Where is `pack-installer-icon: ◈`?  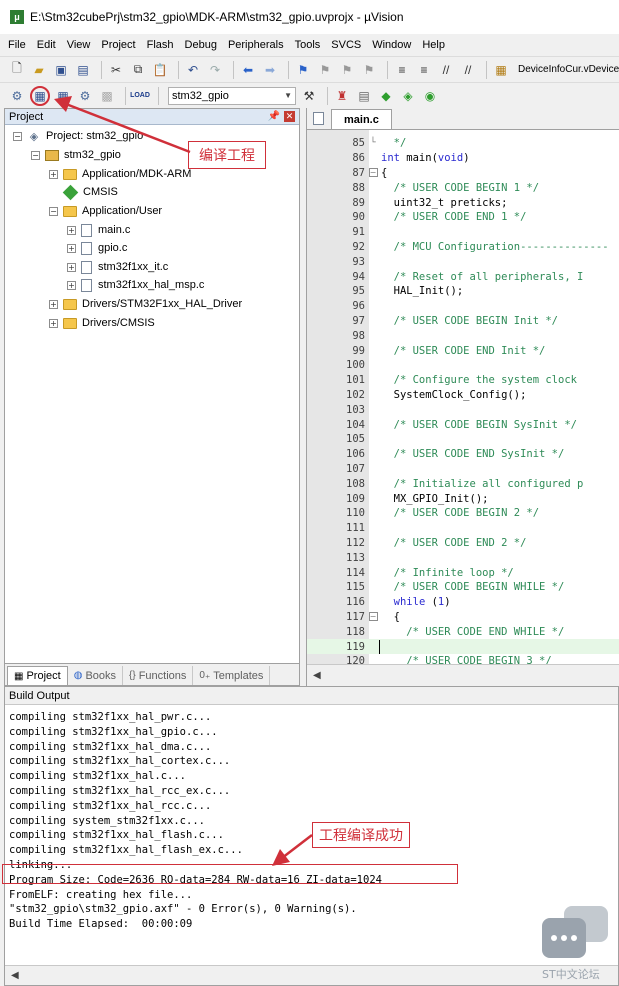
pack-installer-icon: ◈ is located at coordinates (408, 96).